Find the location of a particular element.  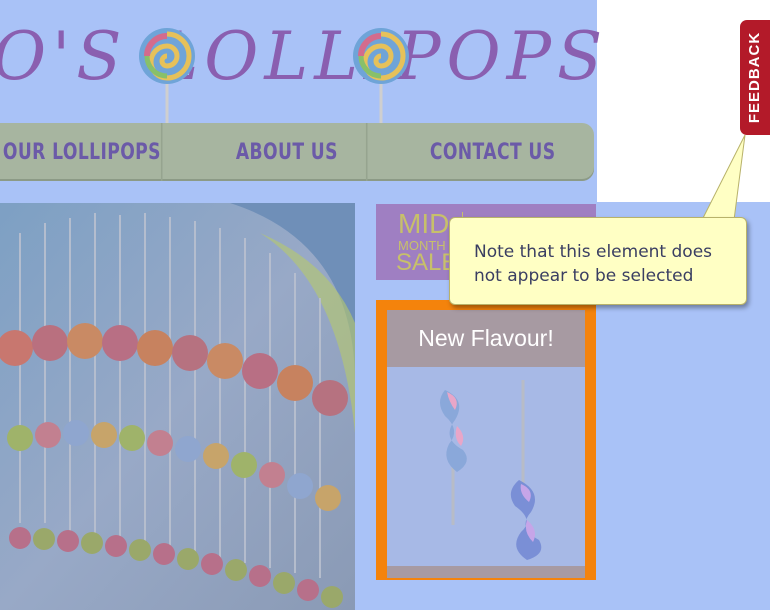

main-nav: OUR LOLLIPOPS ABOUT US CONTACT US is located at coordinates (297, 152).